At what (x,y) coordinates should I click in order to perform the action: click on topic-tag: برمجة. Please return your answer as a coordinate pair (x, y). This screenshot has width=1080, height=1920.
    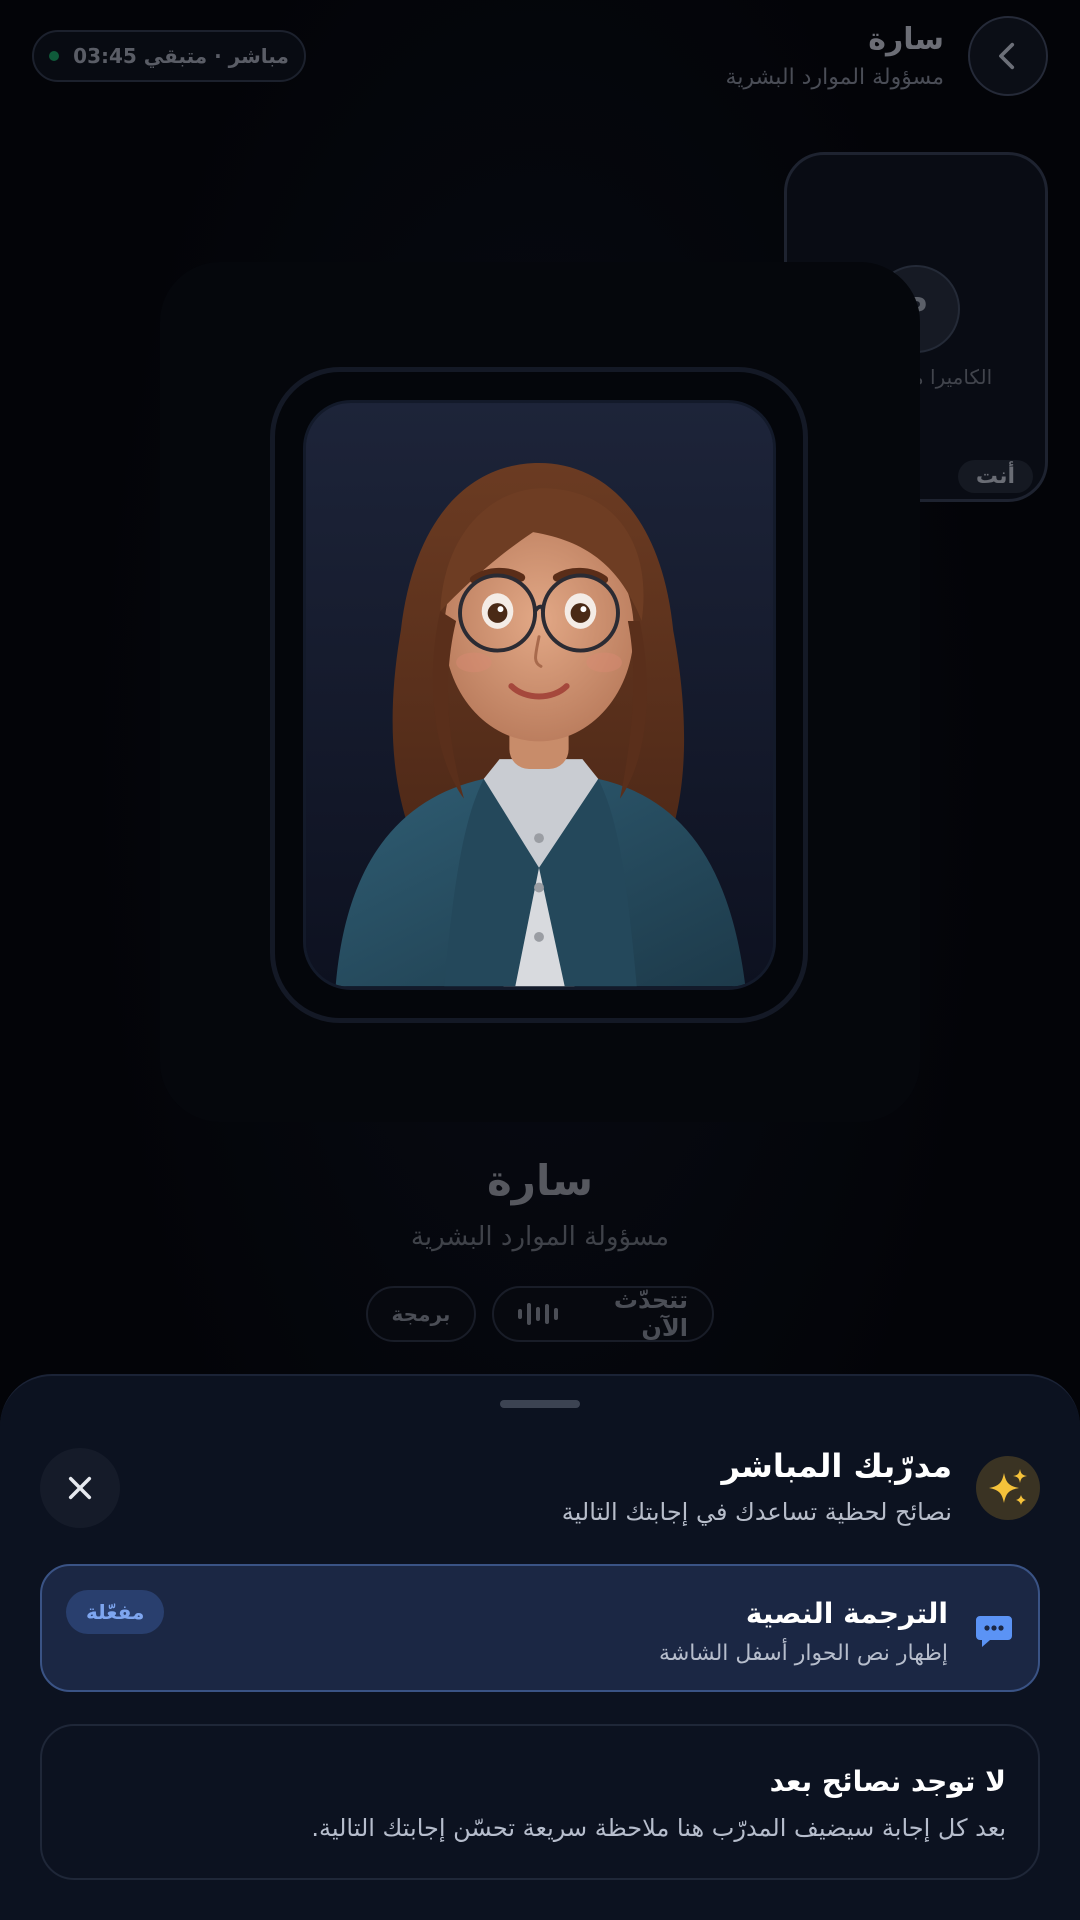
    Looking at the image, I should click on (421, 1314).